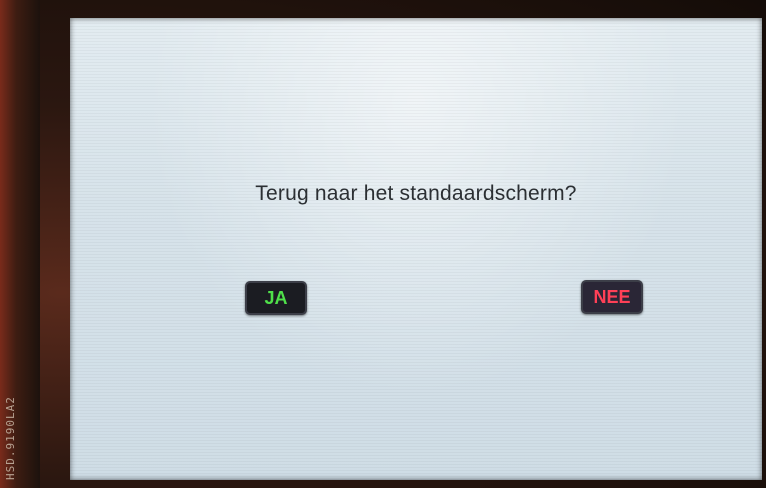  Describe the element at coordinates (612, 297) in the screenshot. I see `no-button: NEE` at that location.